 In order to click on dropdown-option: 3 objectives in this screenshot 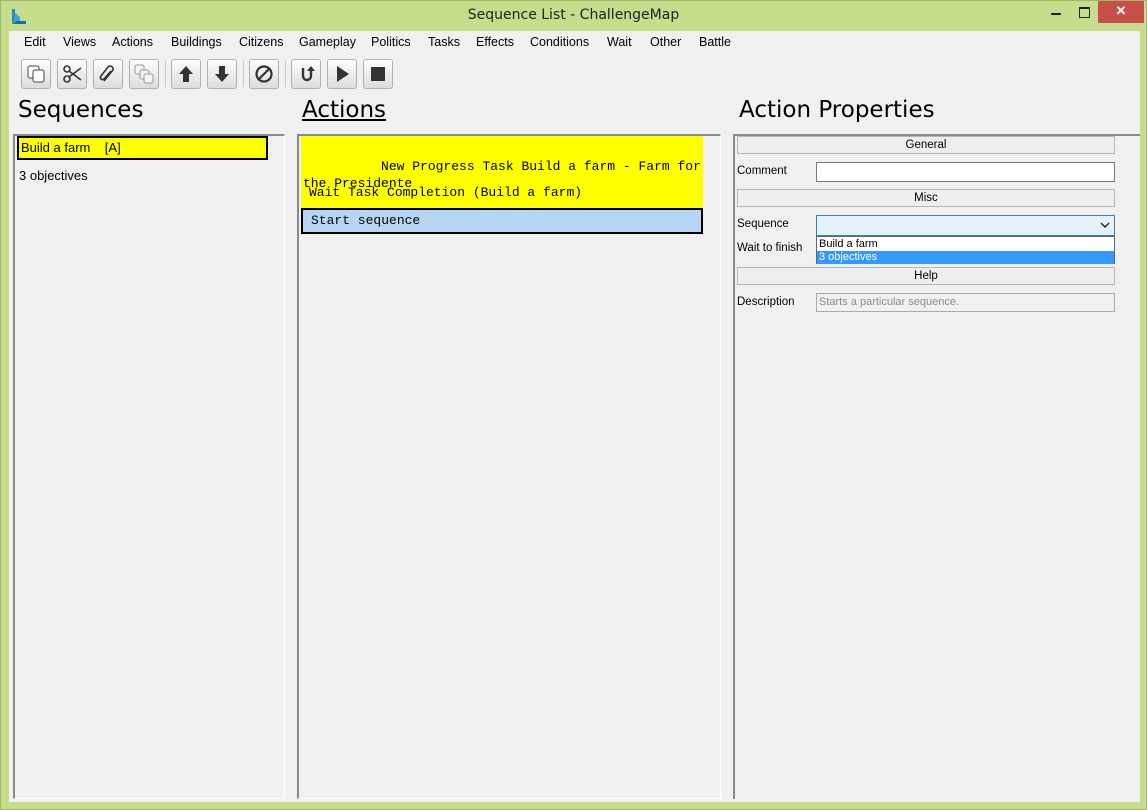, I will do `click(965, 257)`.